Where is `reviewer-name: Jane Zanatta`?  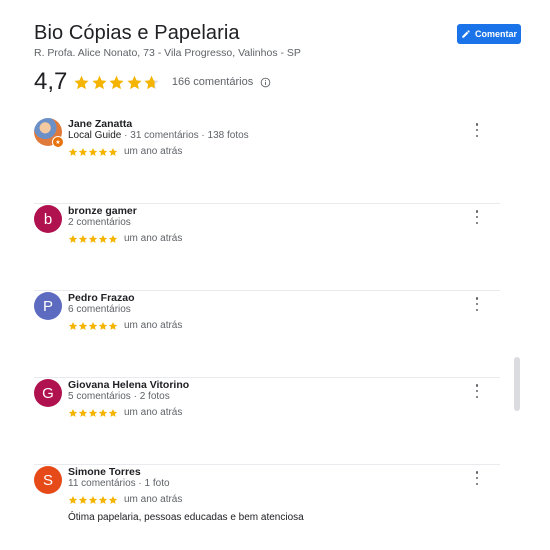
reviewer-name: Jane Zanatta is located at coordinates (100, 124).